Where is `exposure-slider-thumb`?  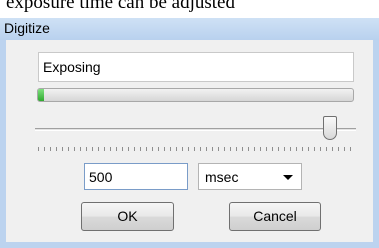
exposure-slider-thumb is located at coordinates (330, 128).